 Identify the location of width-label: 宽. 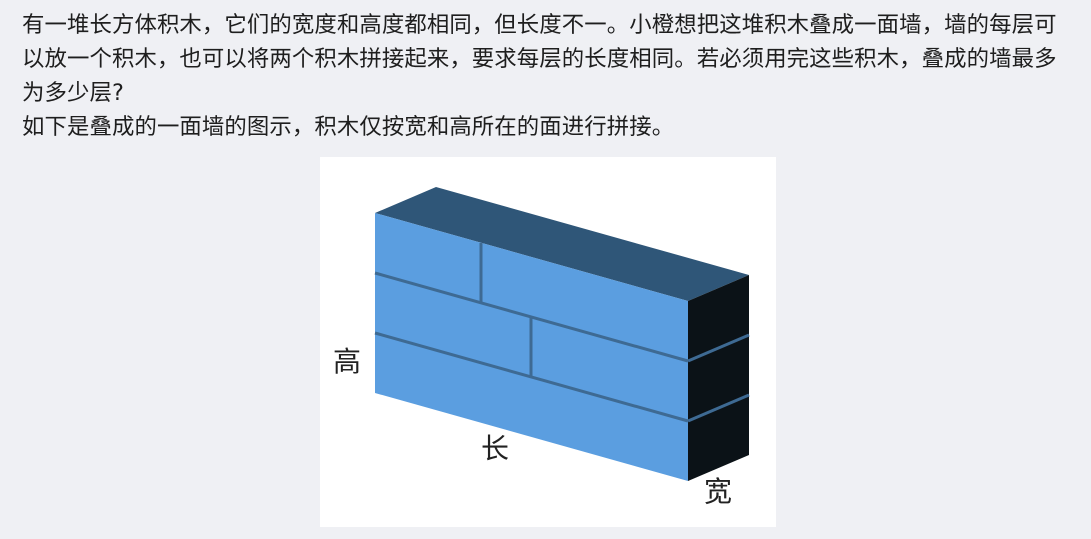
(718, 491).